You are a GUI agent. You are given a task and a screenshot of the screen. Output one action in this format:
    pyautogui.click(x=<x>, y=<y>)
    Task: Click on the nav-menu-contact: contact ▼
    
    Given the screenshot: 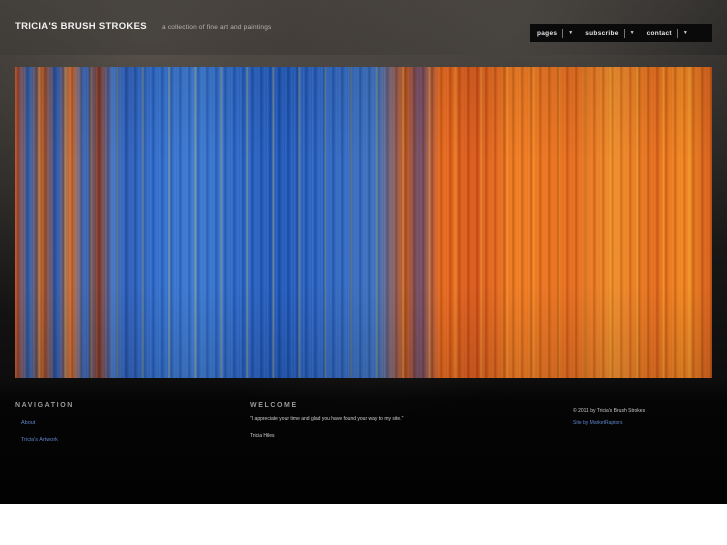 What is the action you would take?
    pyautogui.click(x=667, y=33)
    